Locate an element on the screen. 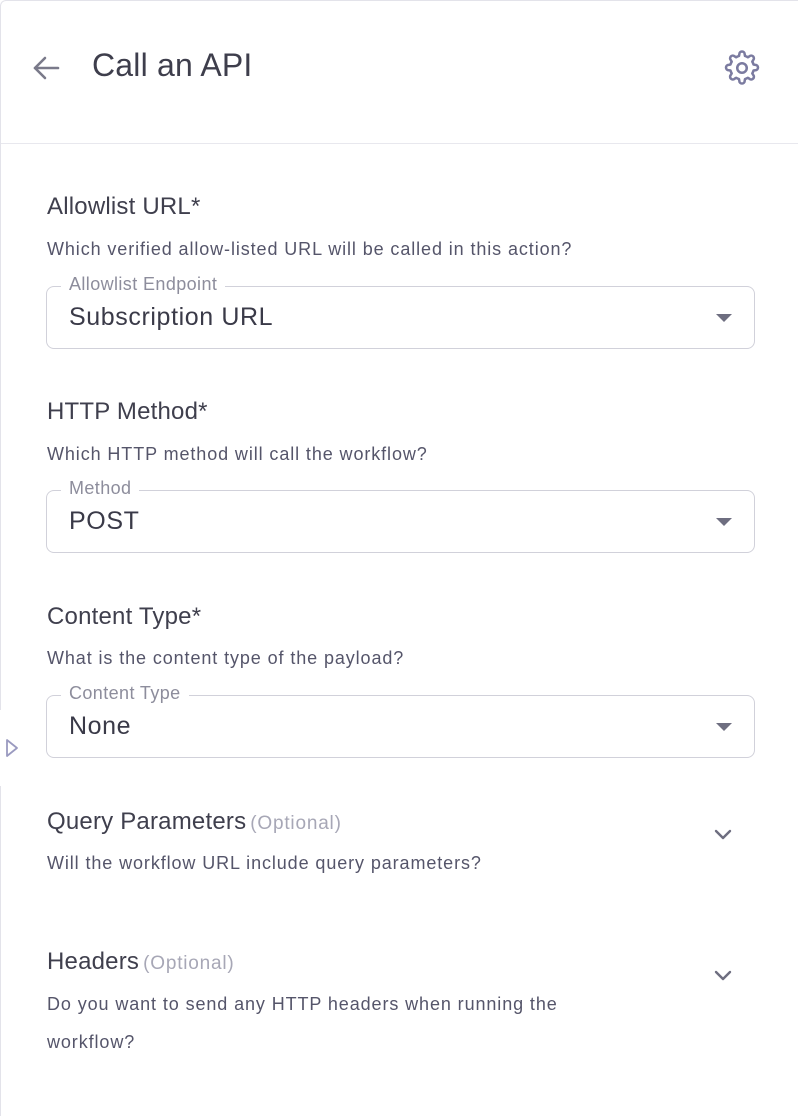 The image size is (798, 1116). side-panel-toggle is located at coordinates (11, 748).